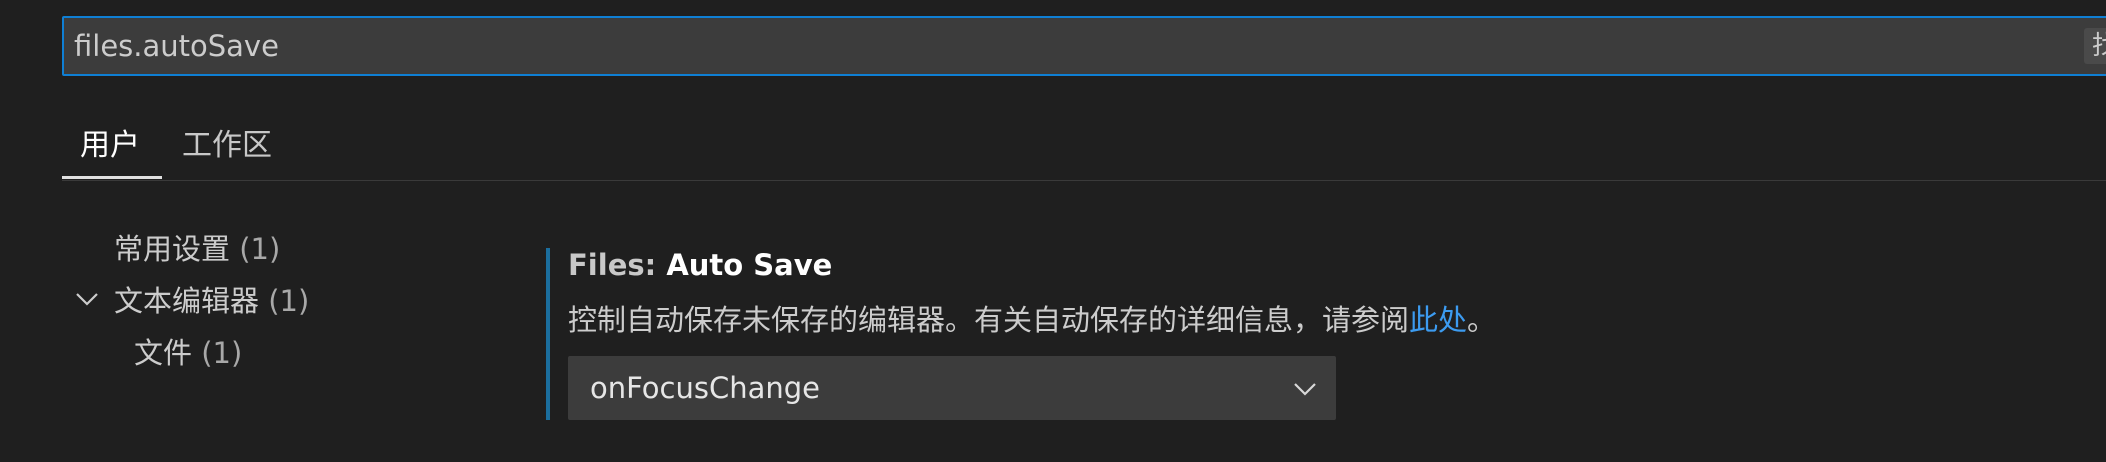  I want to click on setting-title: Files: Auto Save, so click(700, 265).